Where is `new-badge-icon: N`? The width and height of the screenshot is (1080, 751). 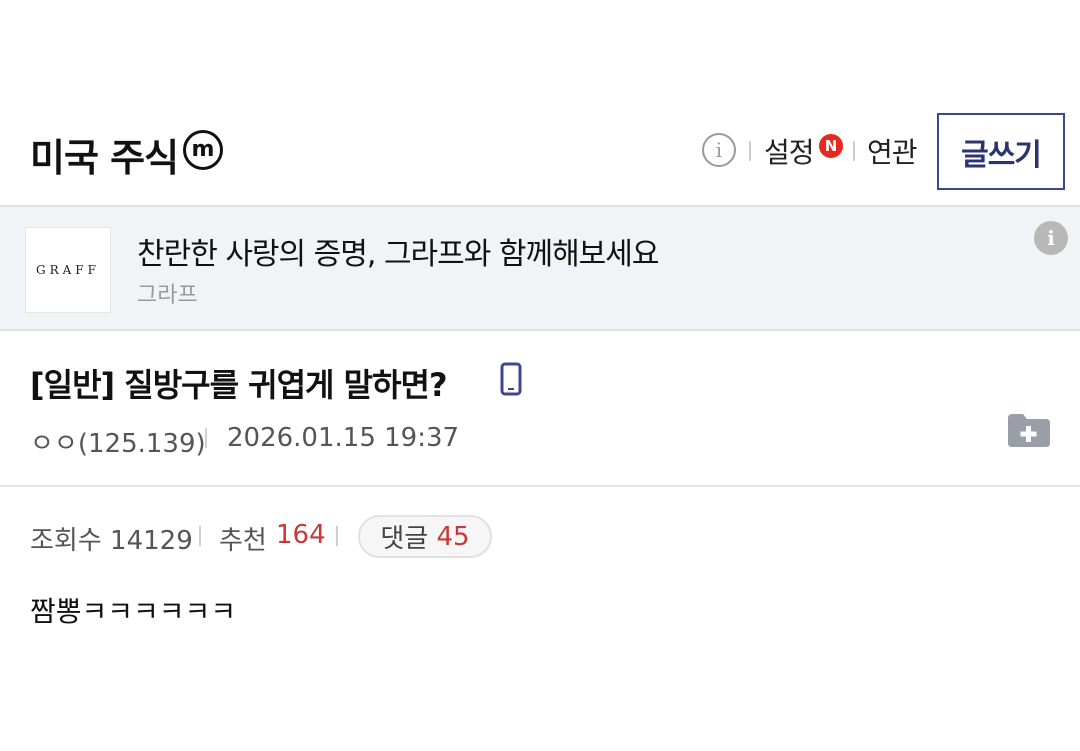 new-badge-icon: N is located at coordinates (831, 146).